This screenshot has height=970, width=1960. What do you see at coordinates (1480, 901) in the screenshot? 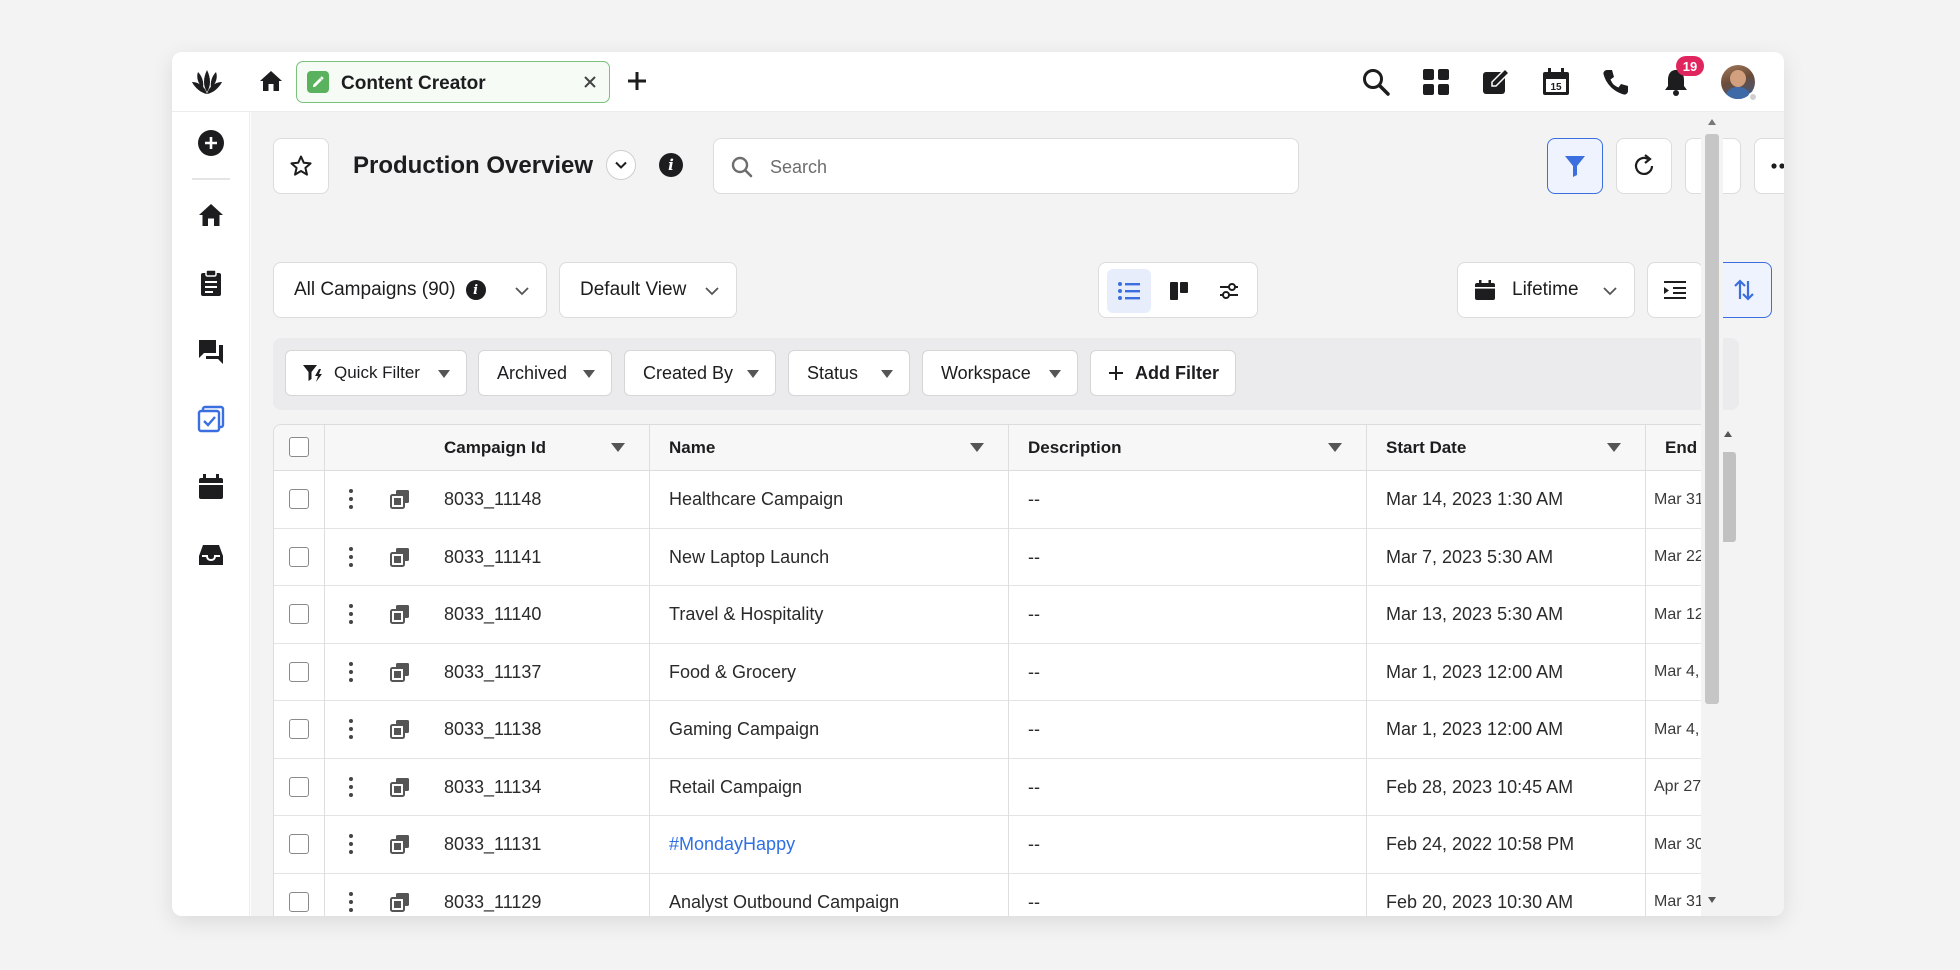
I see `cell-start-date: Feb 20, 2023 10:30 AM` at bounding box center [1480, 901].